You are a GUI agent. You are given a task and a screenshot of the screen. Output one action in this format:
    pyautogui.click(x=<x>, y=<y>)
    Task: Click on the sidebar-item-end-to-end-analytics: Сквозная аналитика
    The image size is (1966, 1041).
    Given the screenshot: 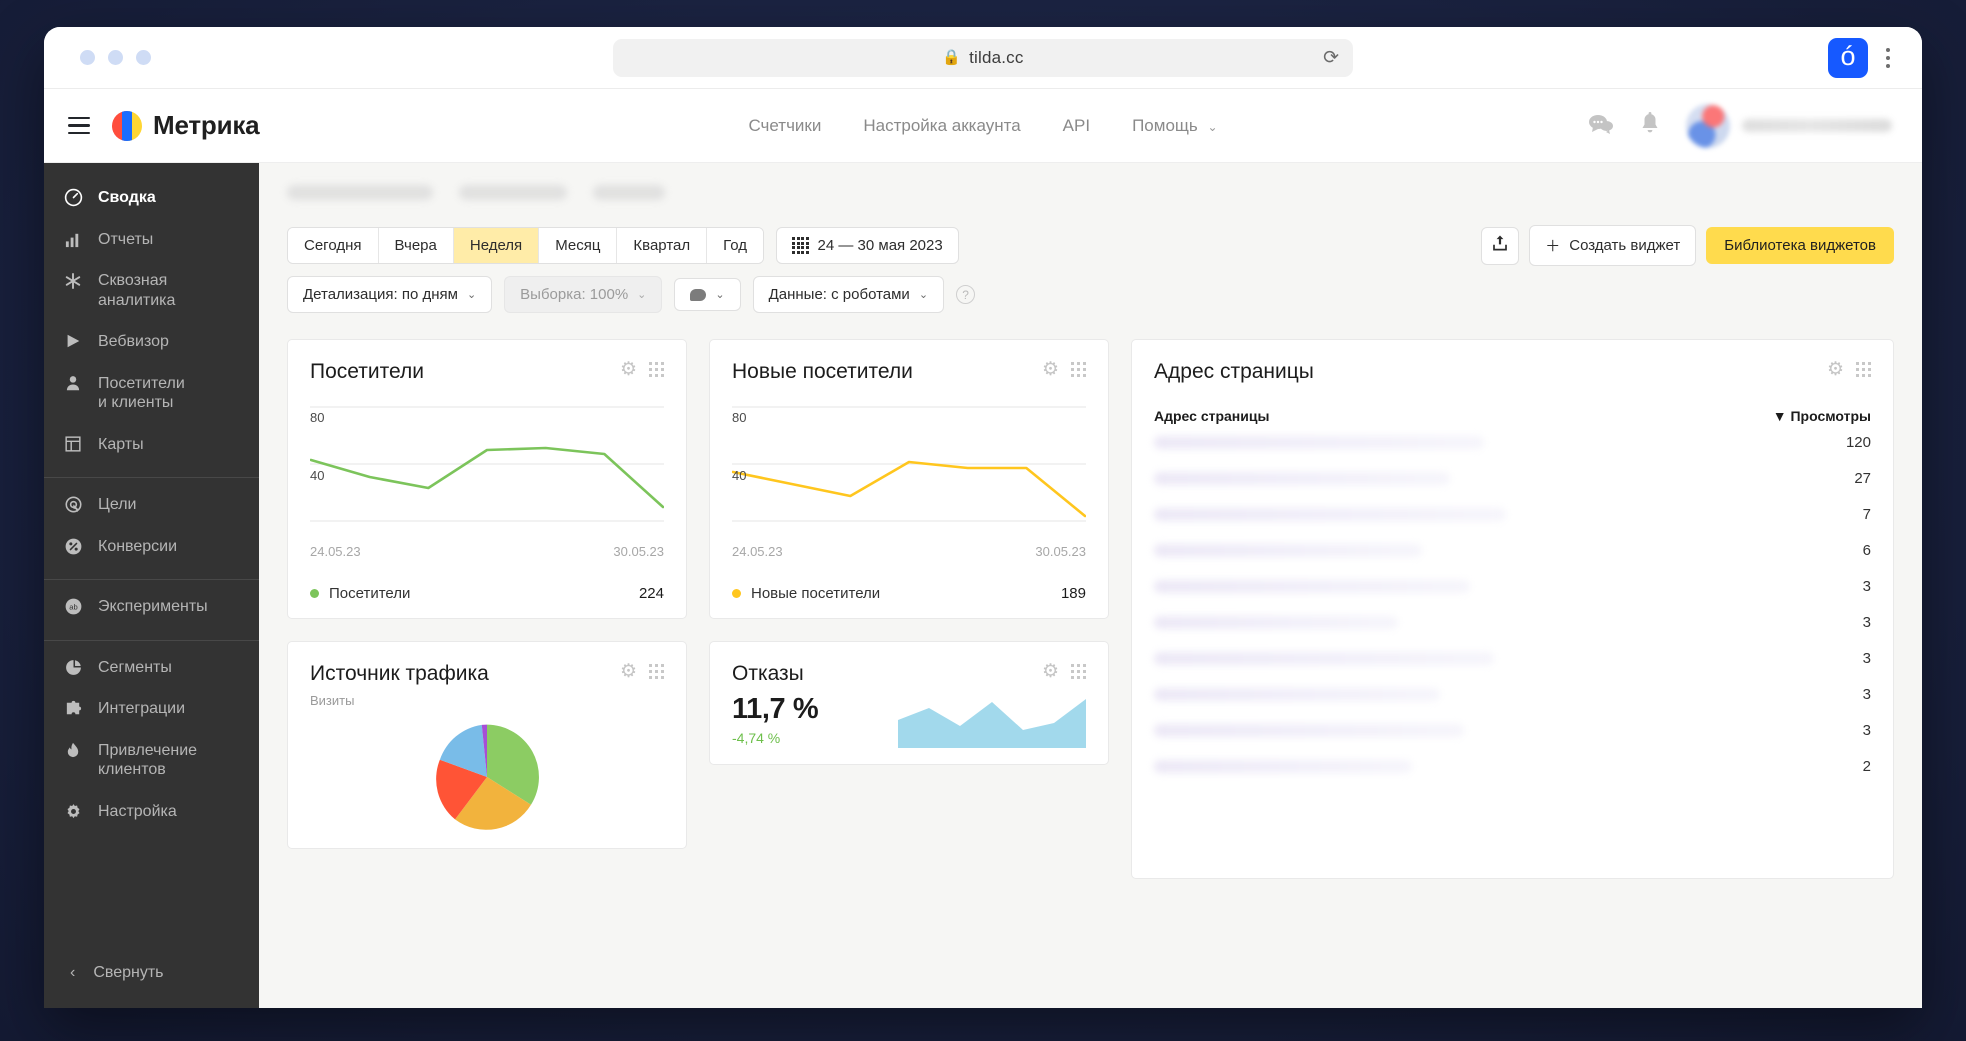 What is the action you would take?
    pyautogui.click(x=151, y=290)
    